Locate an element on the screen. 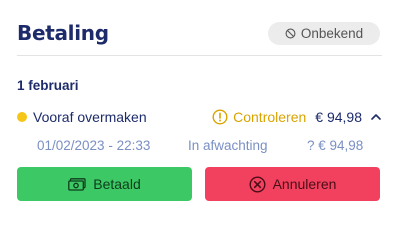 This screenshot has height=242, width=400. chevron-up-icon is located at coordinates (376, 117).